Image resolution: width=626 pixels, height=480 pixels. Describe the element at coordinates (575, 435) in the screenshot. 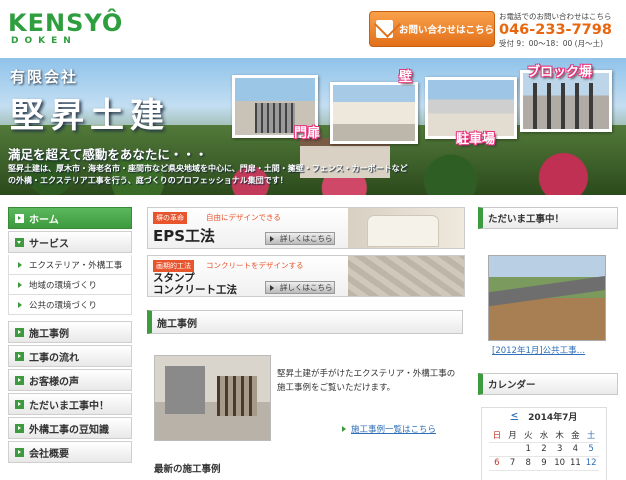

I see `weekday-fri: 金` at that location.